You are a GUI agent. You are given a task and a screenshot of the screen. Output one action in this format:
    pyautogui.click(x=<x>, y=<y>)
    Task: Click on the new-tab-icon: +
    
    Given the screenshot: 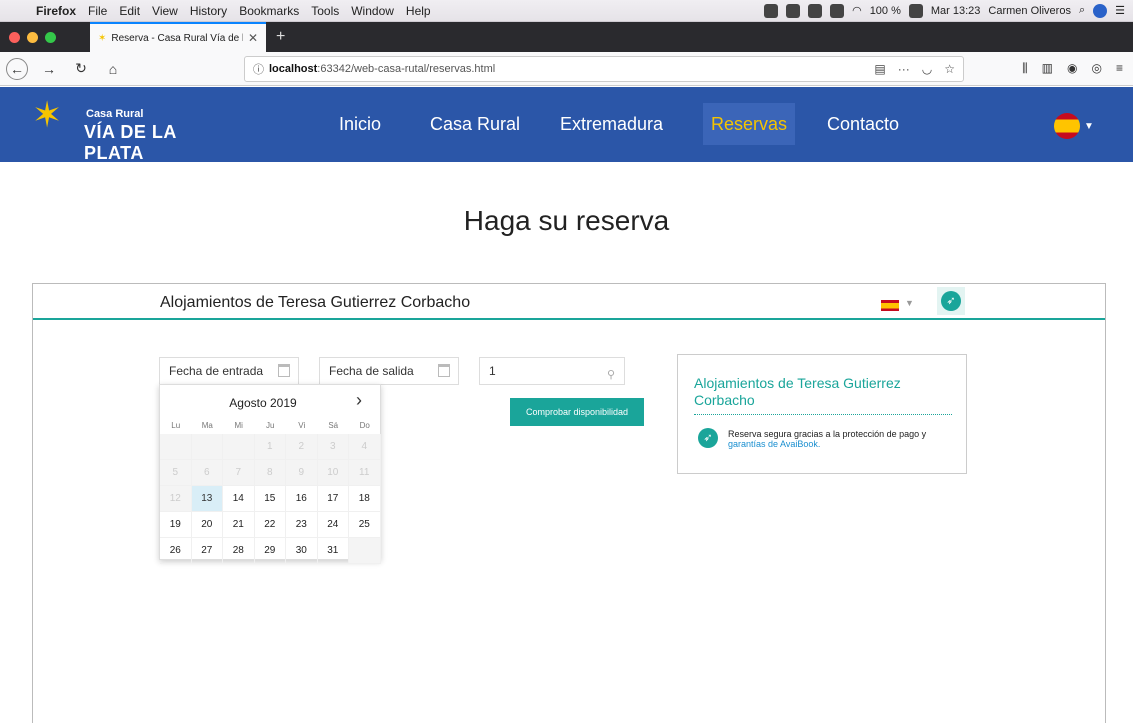 What is the action you would take?
    pyautogui.click(x=275, y=37)
    